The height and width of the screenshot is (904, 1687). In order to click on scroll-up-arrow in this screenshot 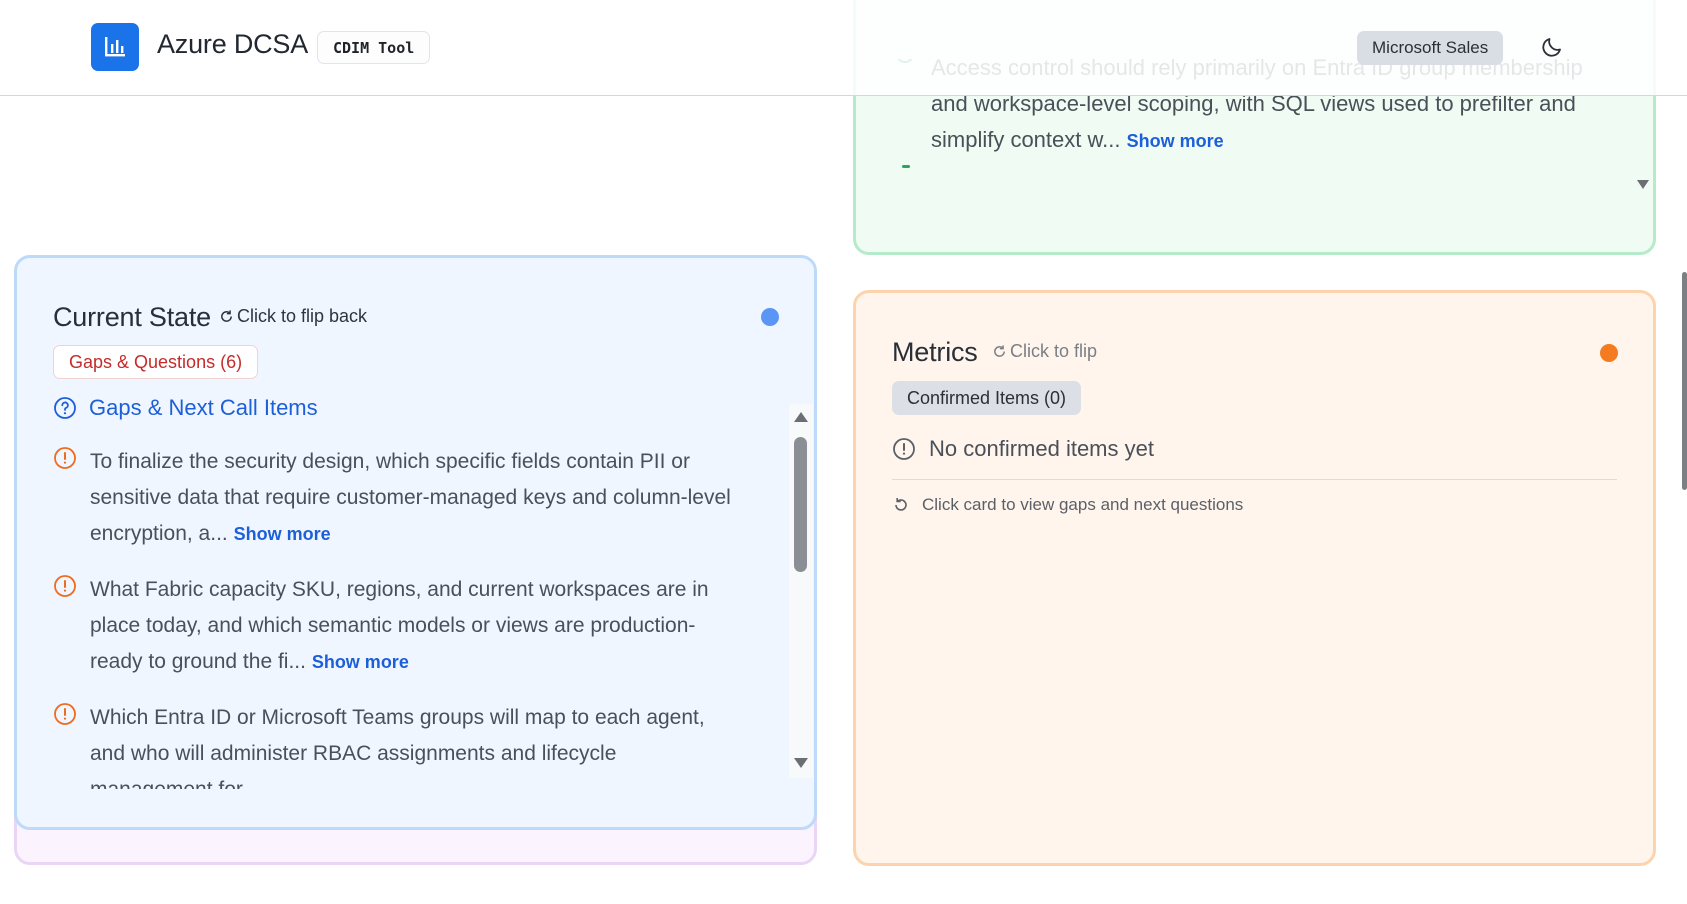, I will do `click(801, 417)`.